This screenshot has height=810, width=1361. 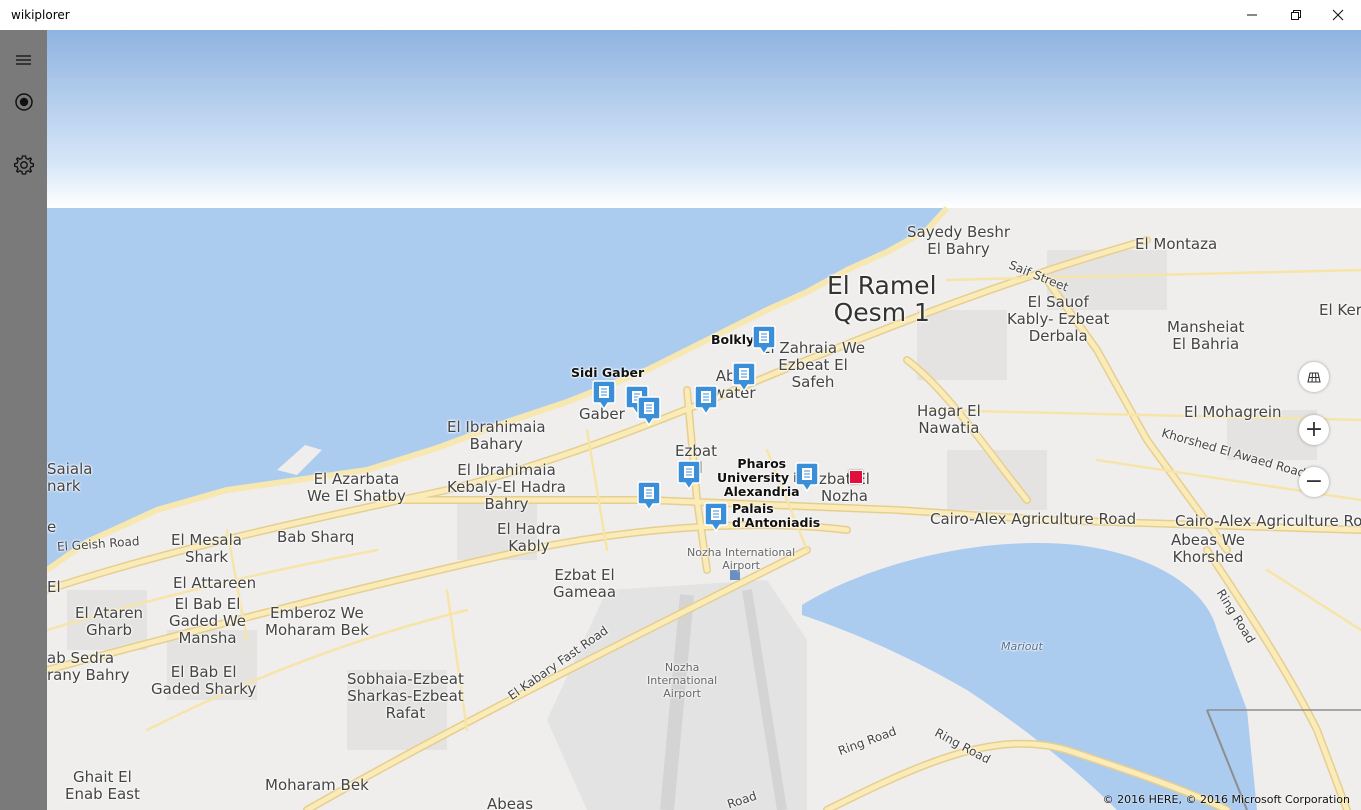 I want to click on label-emberoz: Emberoz We Moharam Bek, so click(x=317, y=621).